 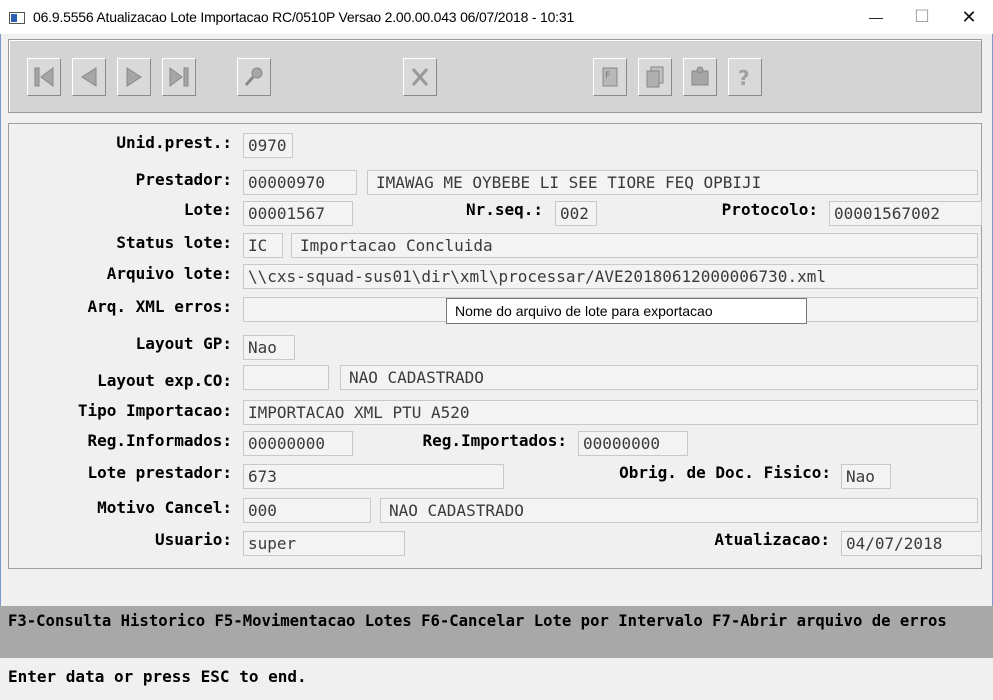 I want to click on next-record-icon, so click(x=134, y=77).